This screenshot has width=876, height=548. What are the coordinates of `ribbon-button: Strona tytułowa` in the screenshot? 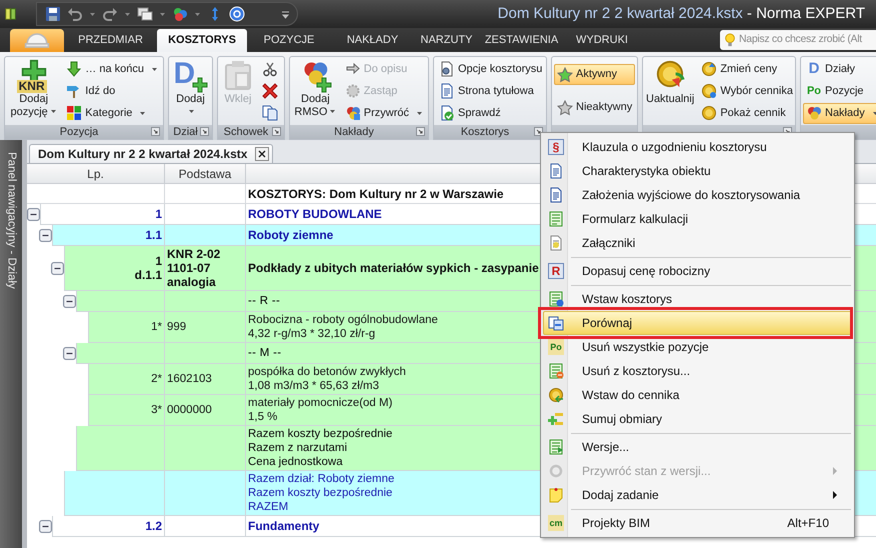 It's located at (491, 91).